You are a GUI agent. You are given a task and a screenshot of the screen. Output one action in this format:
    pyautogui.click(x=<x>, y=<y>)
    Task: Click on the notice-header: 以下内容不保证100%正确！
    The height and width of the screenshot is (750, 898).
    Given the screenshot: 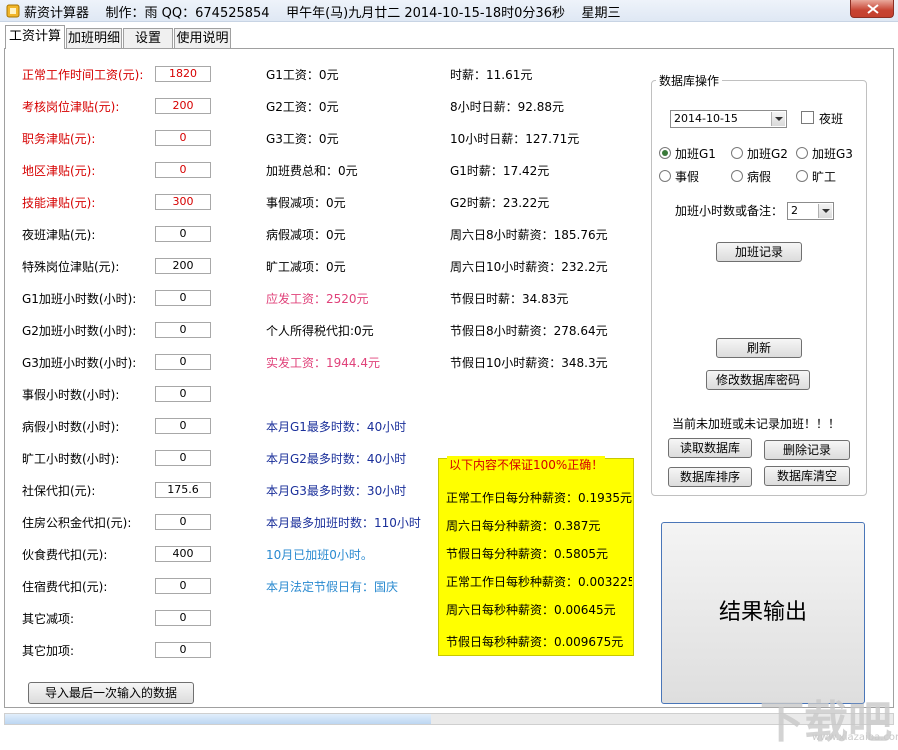 What is the action you would take?
    pyautogui.click(x=526, y=464)
    